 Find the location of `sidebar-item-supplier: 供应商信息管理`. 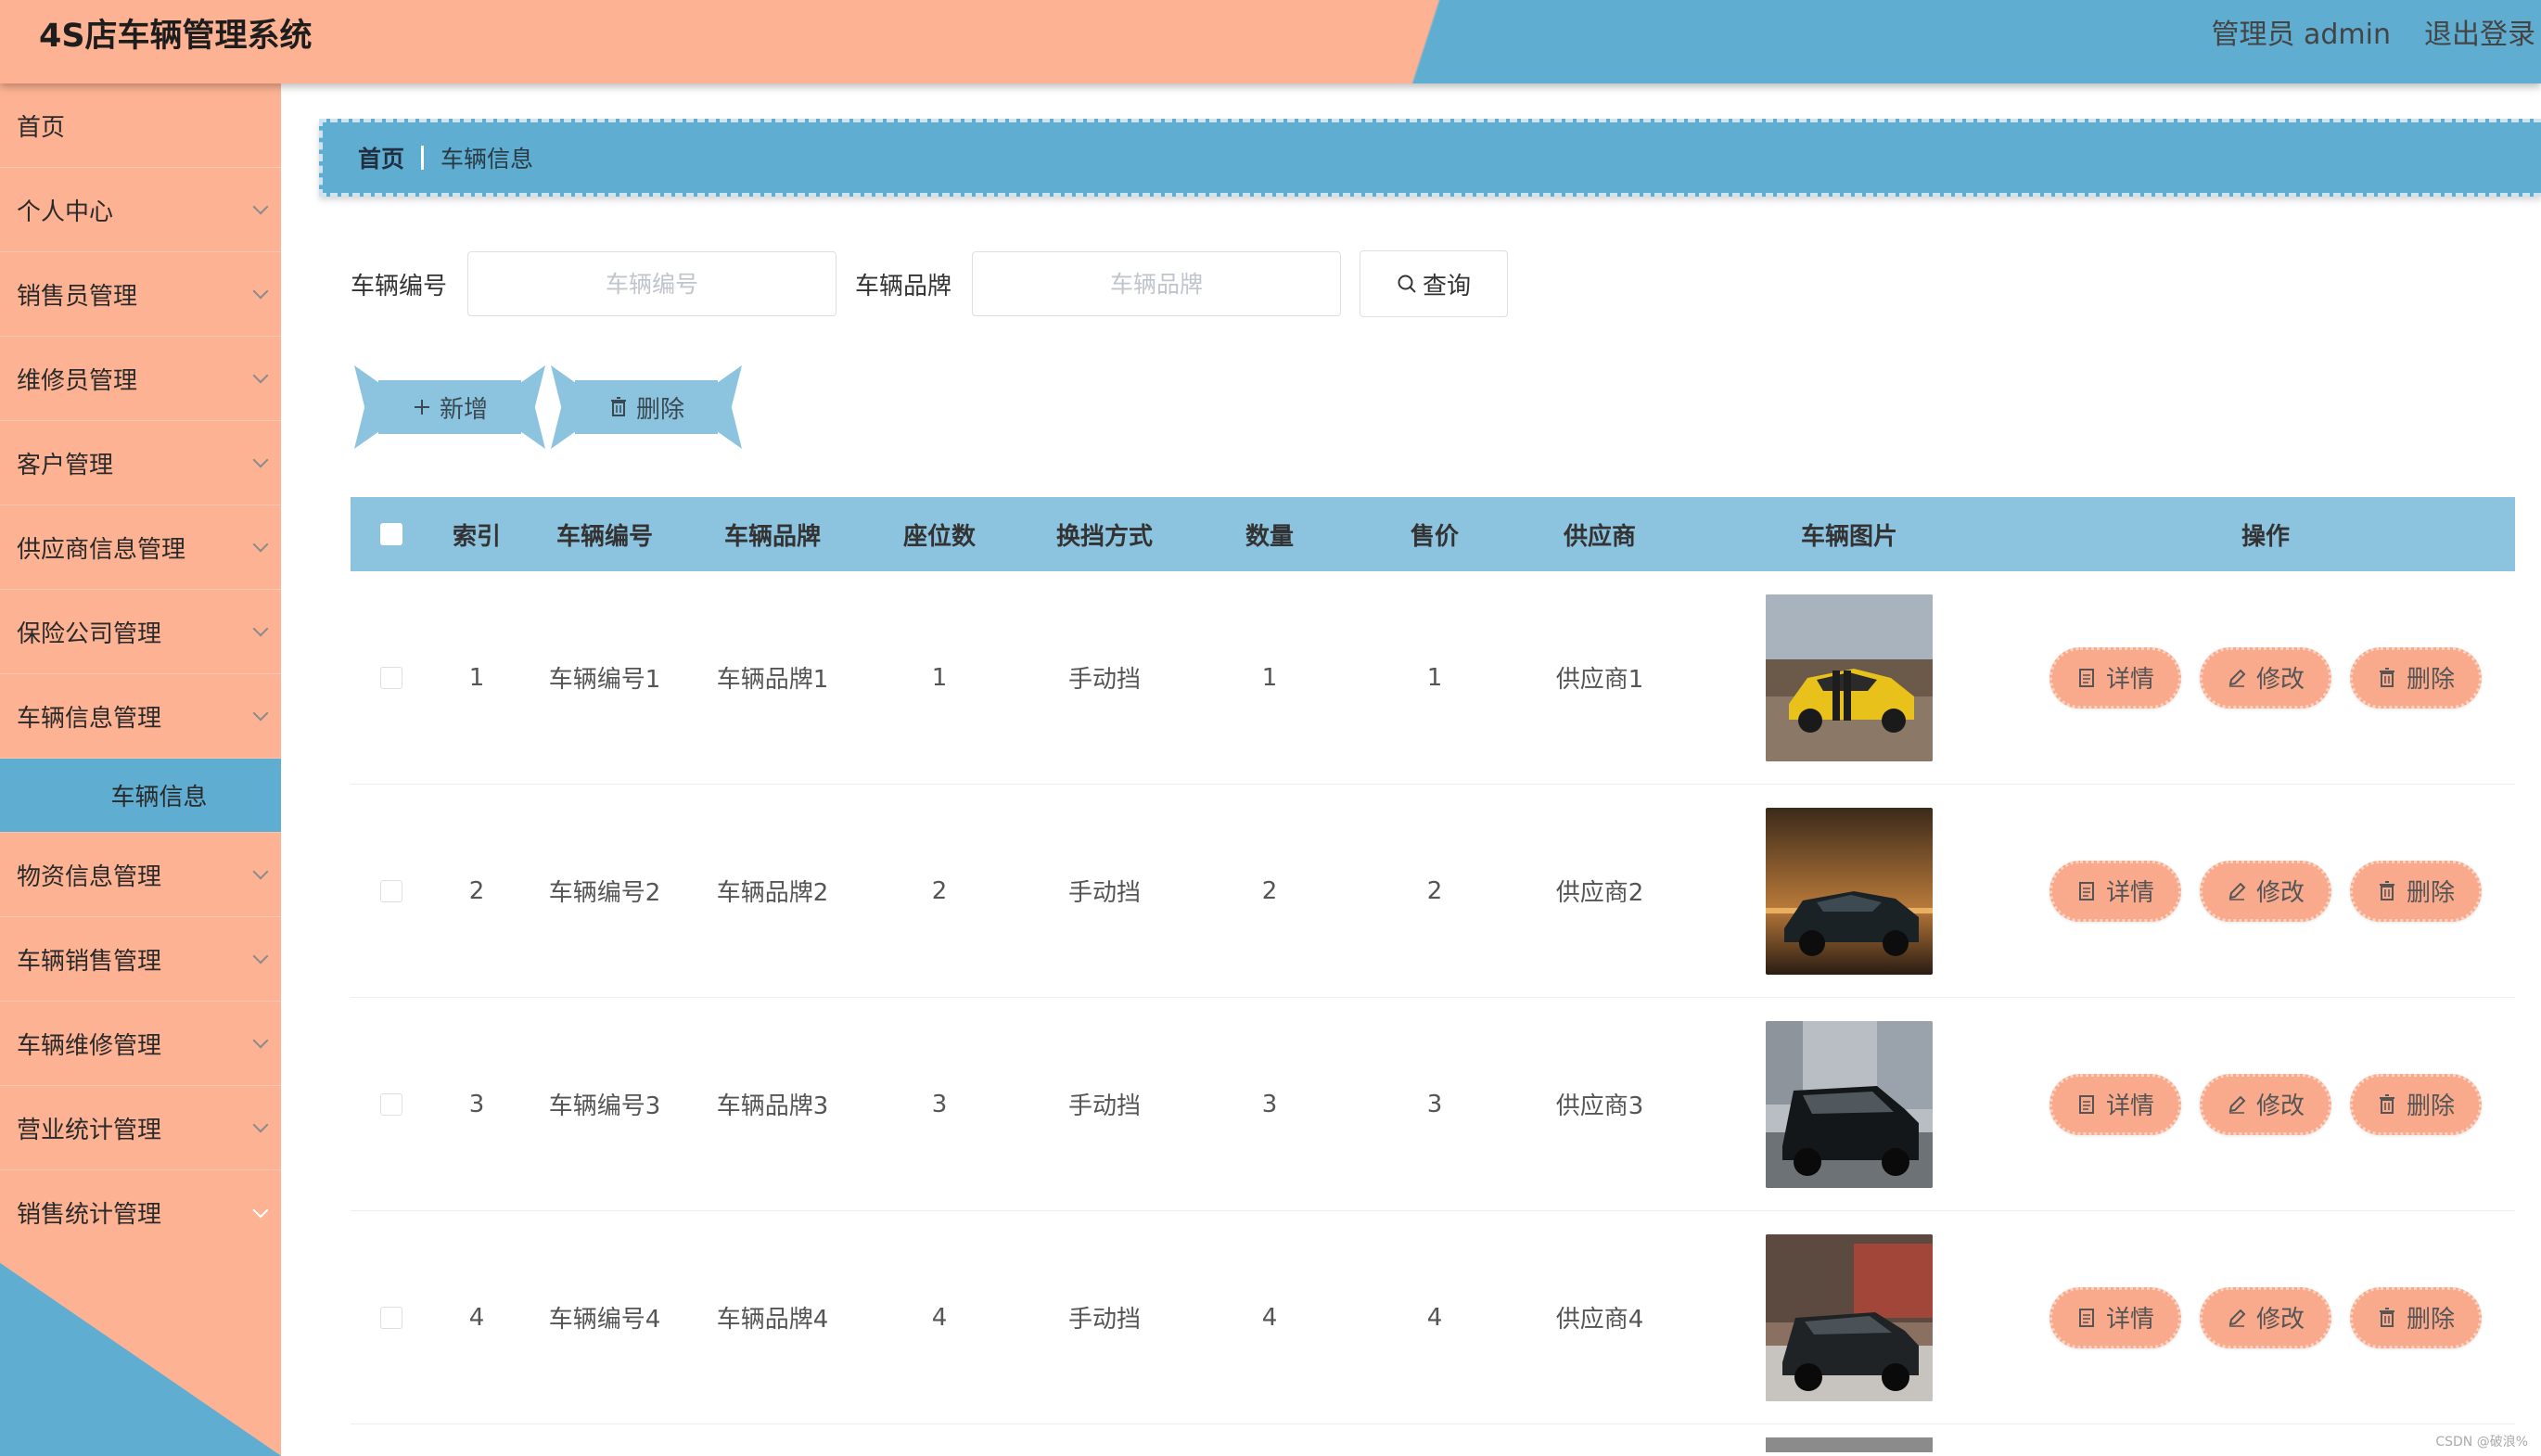

sidebar-item-supplier: 供应商信息管理 is located at coordinates (140, 547).